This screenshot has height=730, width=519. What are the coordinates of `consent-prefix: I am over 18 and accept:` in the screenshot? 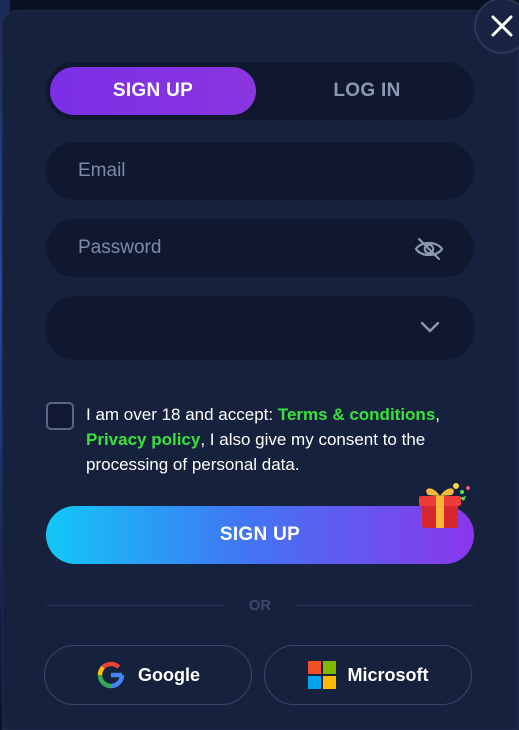 It's located at (182, 414).